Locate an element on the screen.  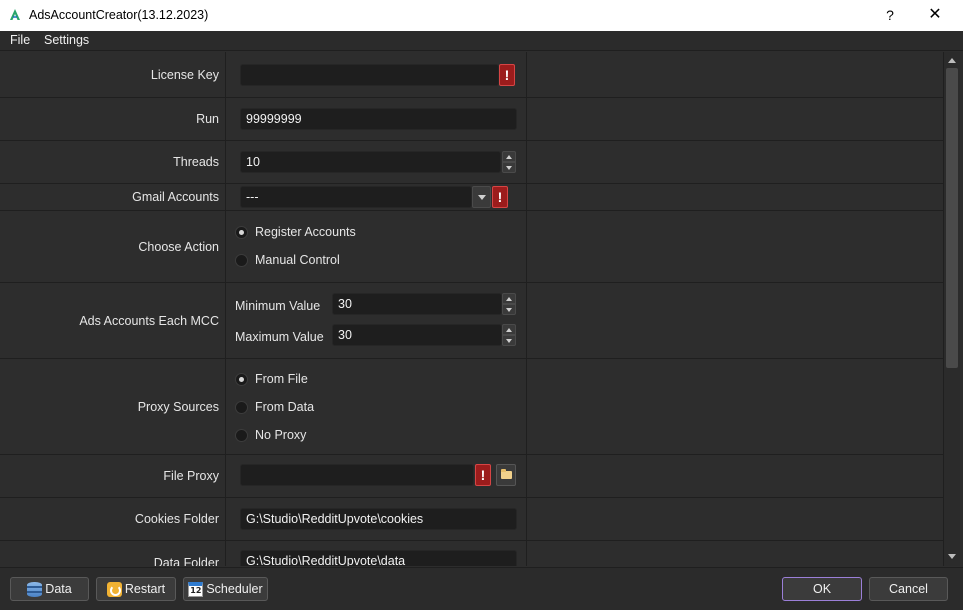
radio-from-file-label: From File is located at coordinates (281, 379).